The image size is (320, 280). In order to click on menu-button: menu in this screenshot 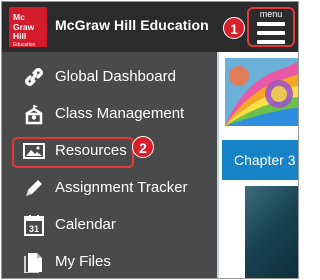, I will do `click(271, 27)`.